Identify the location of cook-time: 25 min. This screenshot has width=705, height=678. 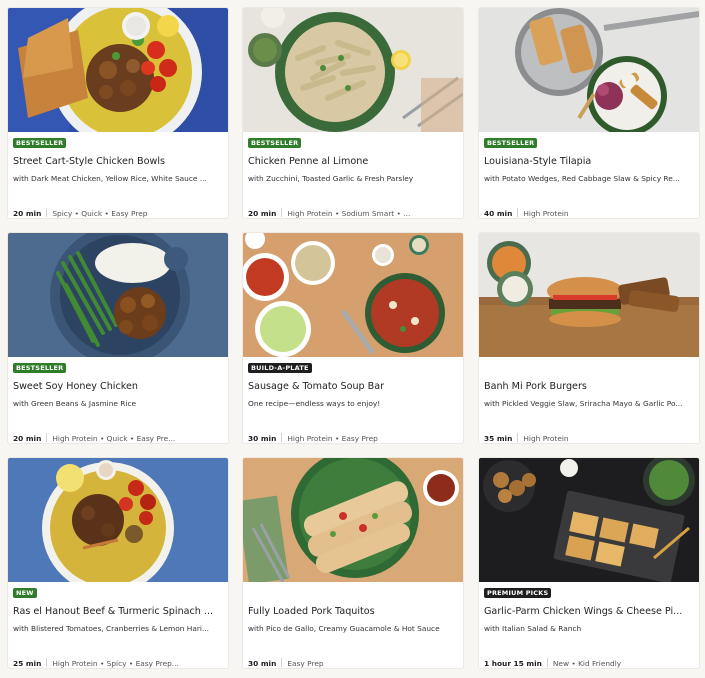
(27, 663).